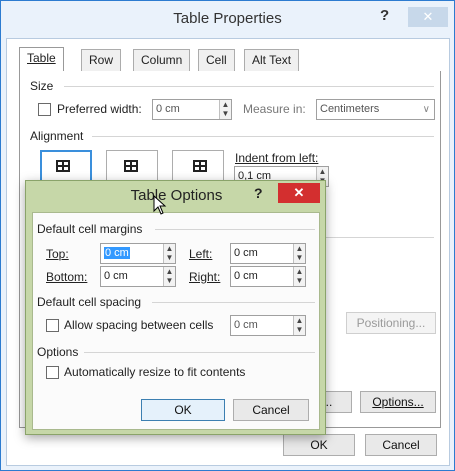  Describe the element at coordinates (63, 166) in the screenshot. I see `table-left-icon` at that location.